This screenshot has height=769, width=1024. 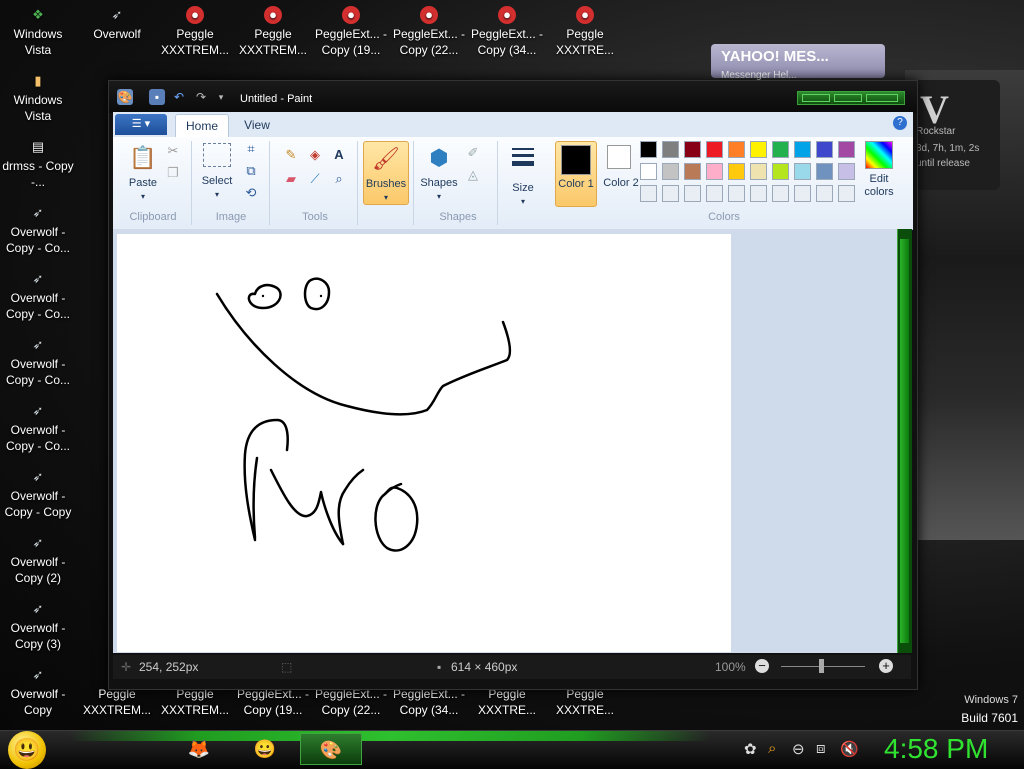 I want to click on desktop-icon-overwolf-copy: ➶ Overwolf - Copy (3), so click(x=38, y=626).